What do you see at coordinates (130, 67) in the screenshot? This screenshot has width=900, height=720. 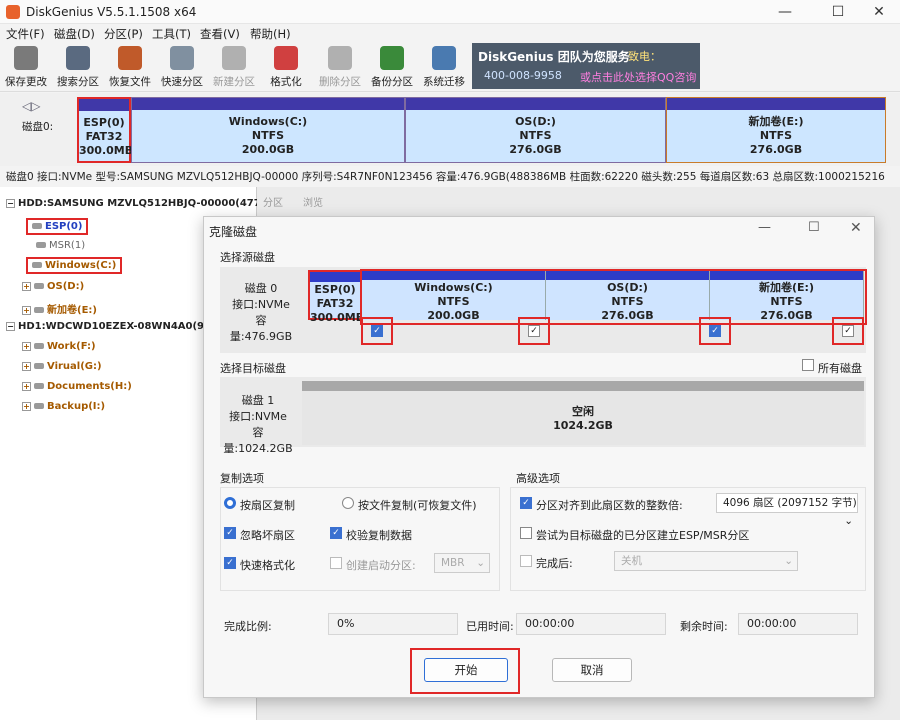 I see `toolbar-button: 恢复文件` at bounding box center [130, 67].